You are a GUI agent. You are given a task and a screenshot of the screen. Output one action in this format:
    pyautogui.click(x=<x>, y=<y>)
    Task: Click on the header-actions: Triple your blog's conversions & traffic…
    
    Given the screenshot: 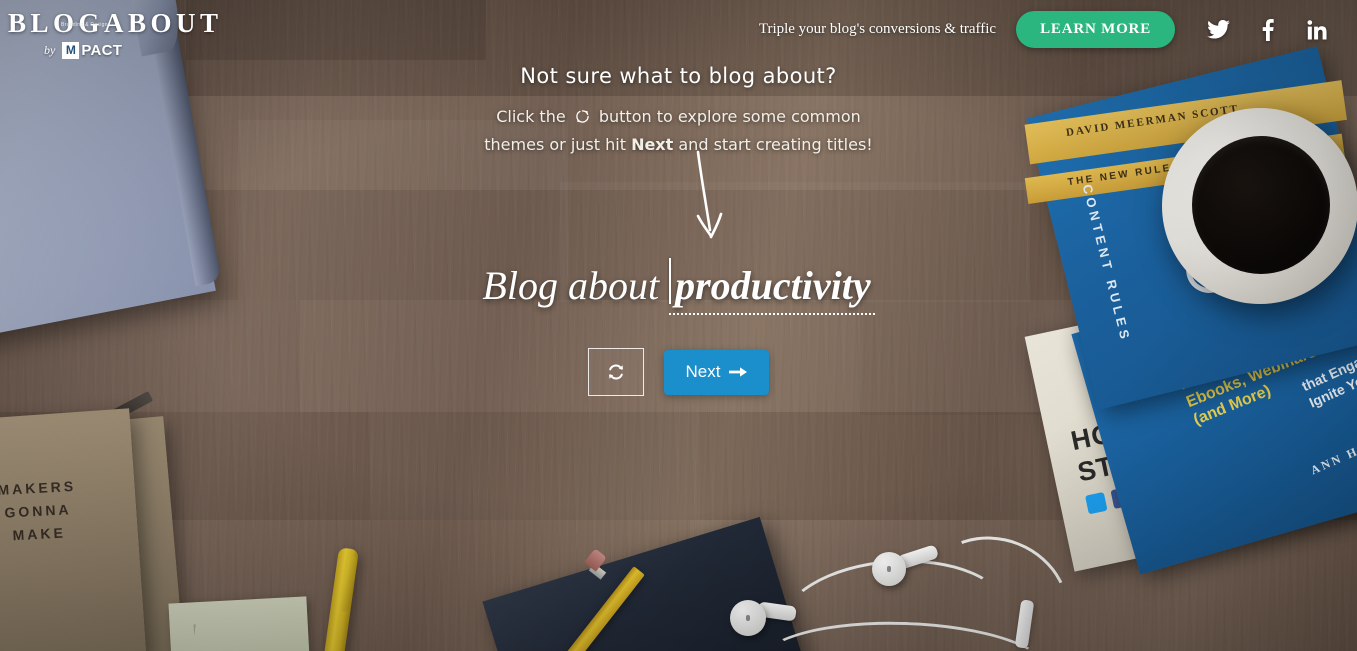 What is the action you would take?
    pyautogui.click(x=1051, y=29)
    